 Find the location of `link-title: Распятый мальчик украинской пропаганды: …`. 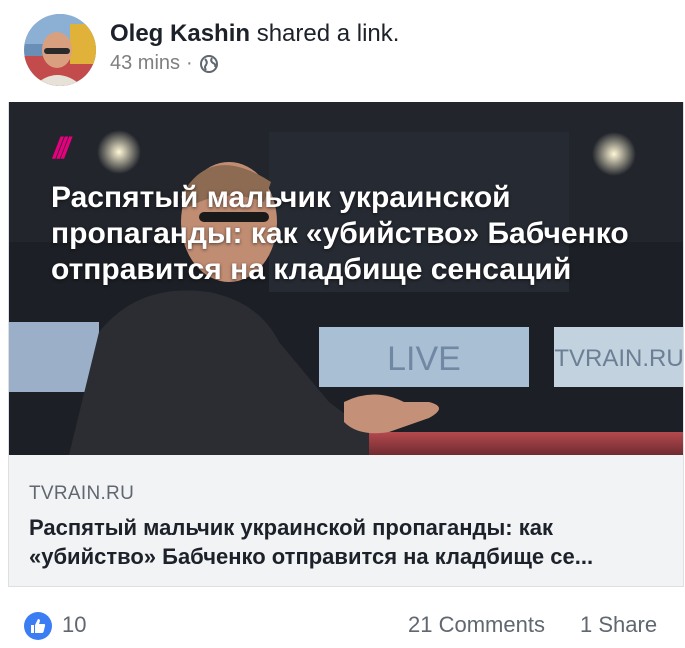

link-title: Распятый мальчик украинской пропаганды: … is located at coordinates (349, 542).